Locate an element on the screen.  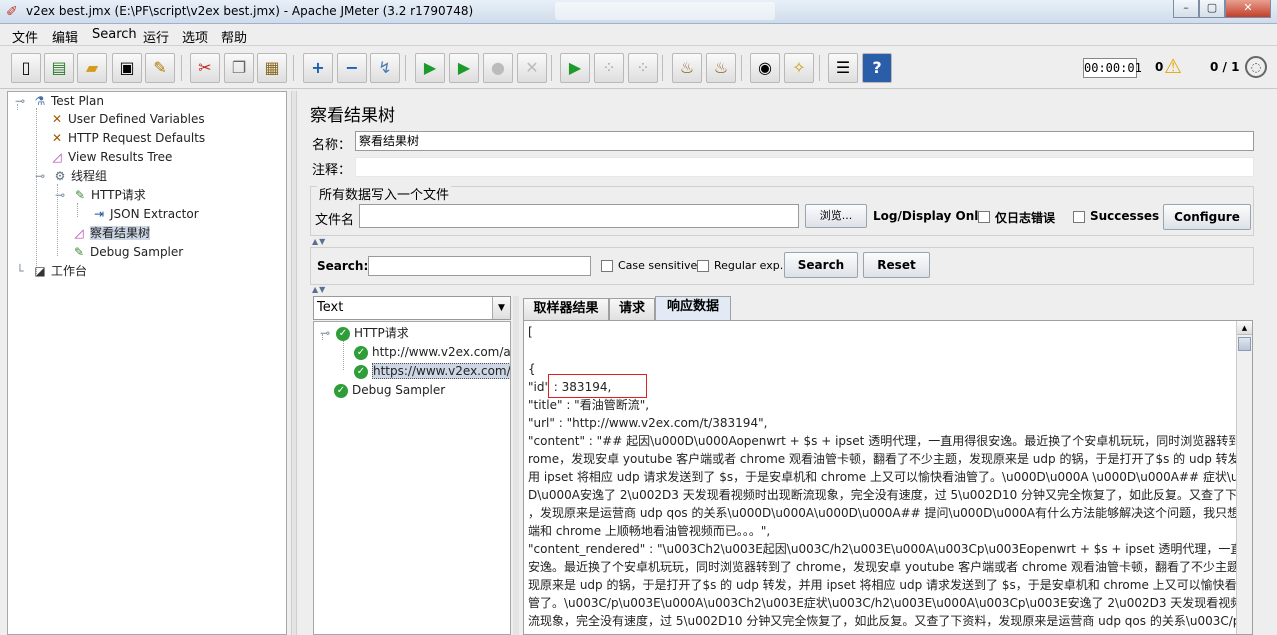
shutdown-icon: ✕ is located at coordinates (532, 68).